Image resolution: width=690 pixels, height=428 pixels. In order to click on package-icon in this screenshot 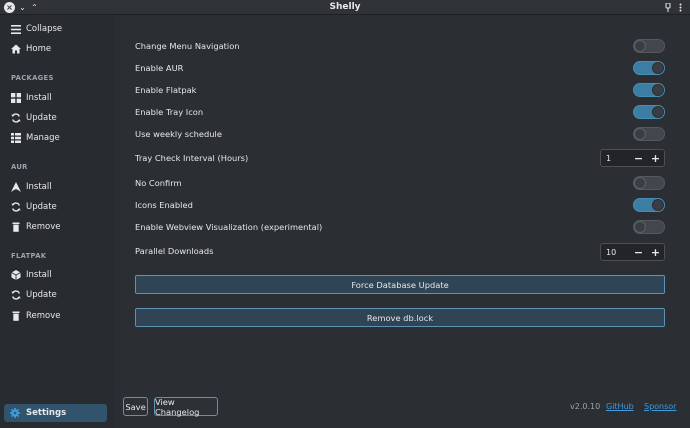, I will do `click(16, 275)`.